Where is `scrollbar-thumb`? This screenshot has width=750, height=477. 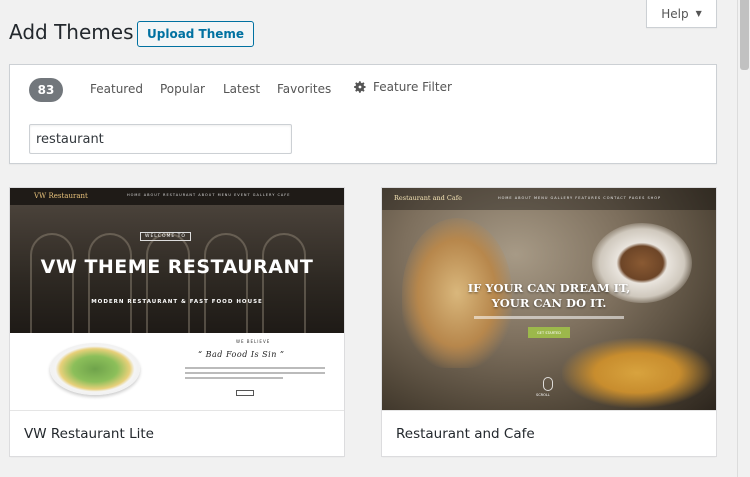 scrollbar-thumb is located at coordinates (744, 35).